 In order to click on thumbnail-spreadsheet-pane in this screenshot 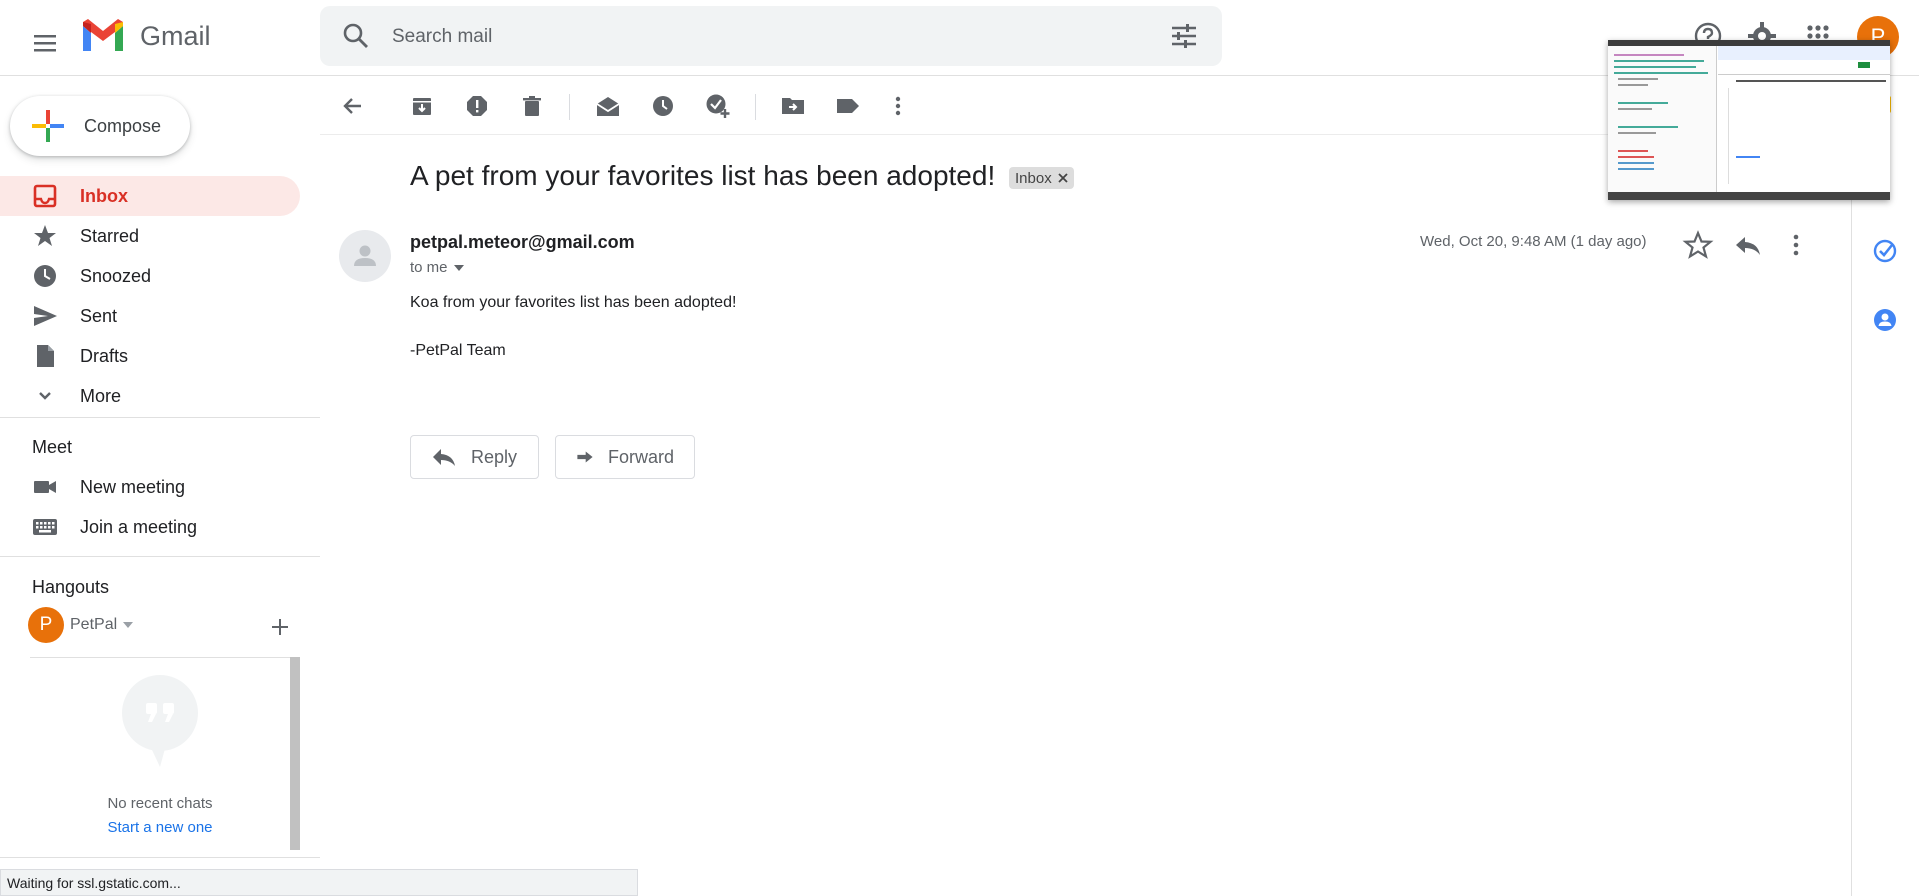, I will do `click(1804, 119)`.